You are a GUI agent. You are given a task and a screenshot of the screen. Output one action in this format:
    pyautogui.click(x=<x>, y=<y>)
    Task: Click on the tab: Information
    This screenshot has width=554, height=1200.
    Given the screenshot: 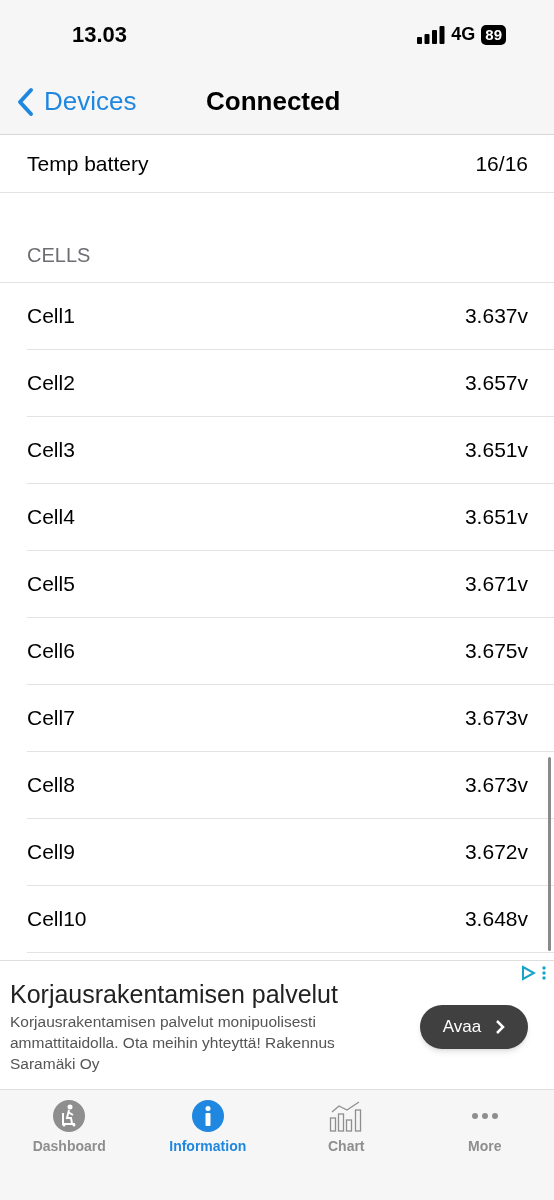 What is the action you would take?
    pyautogui.click(x=207, y=1128)
    